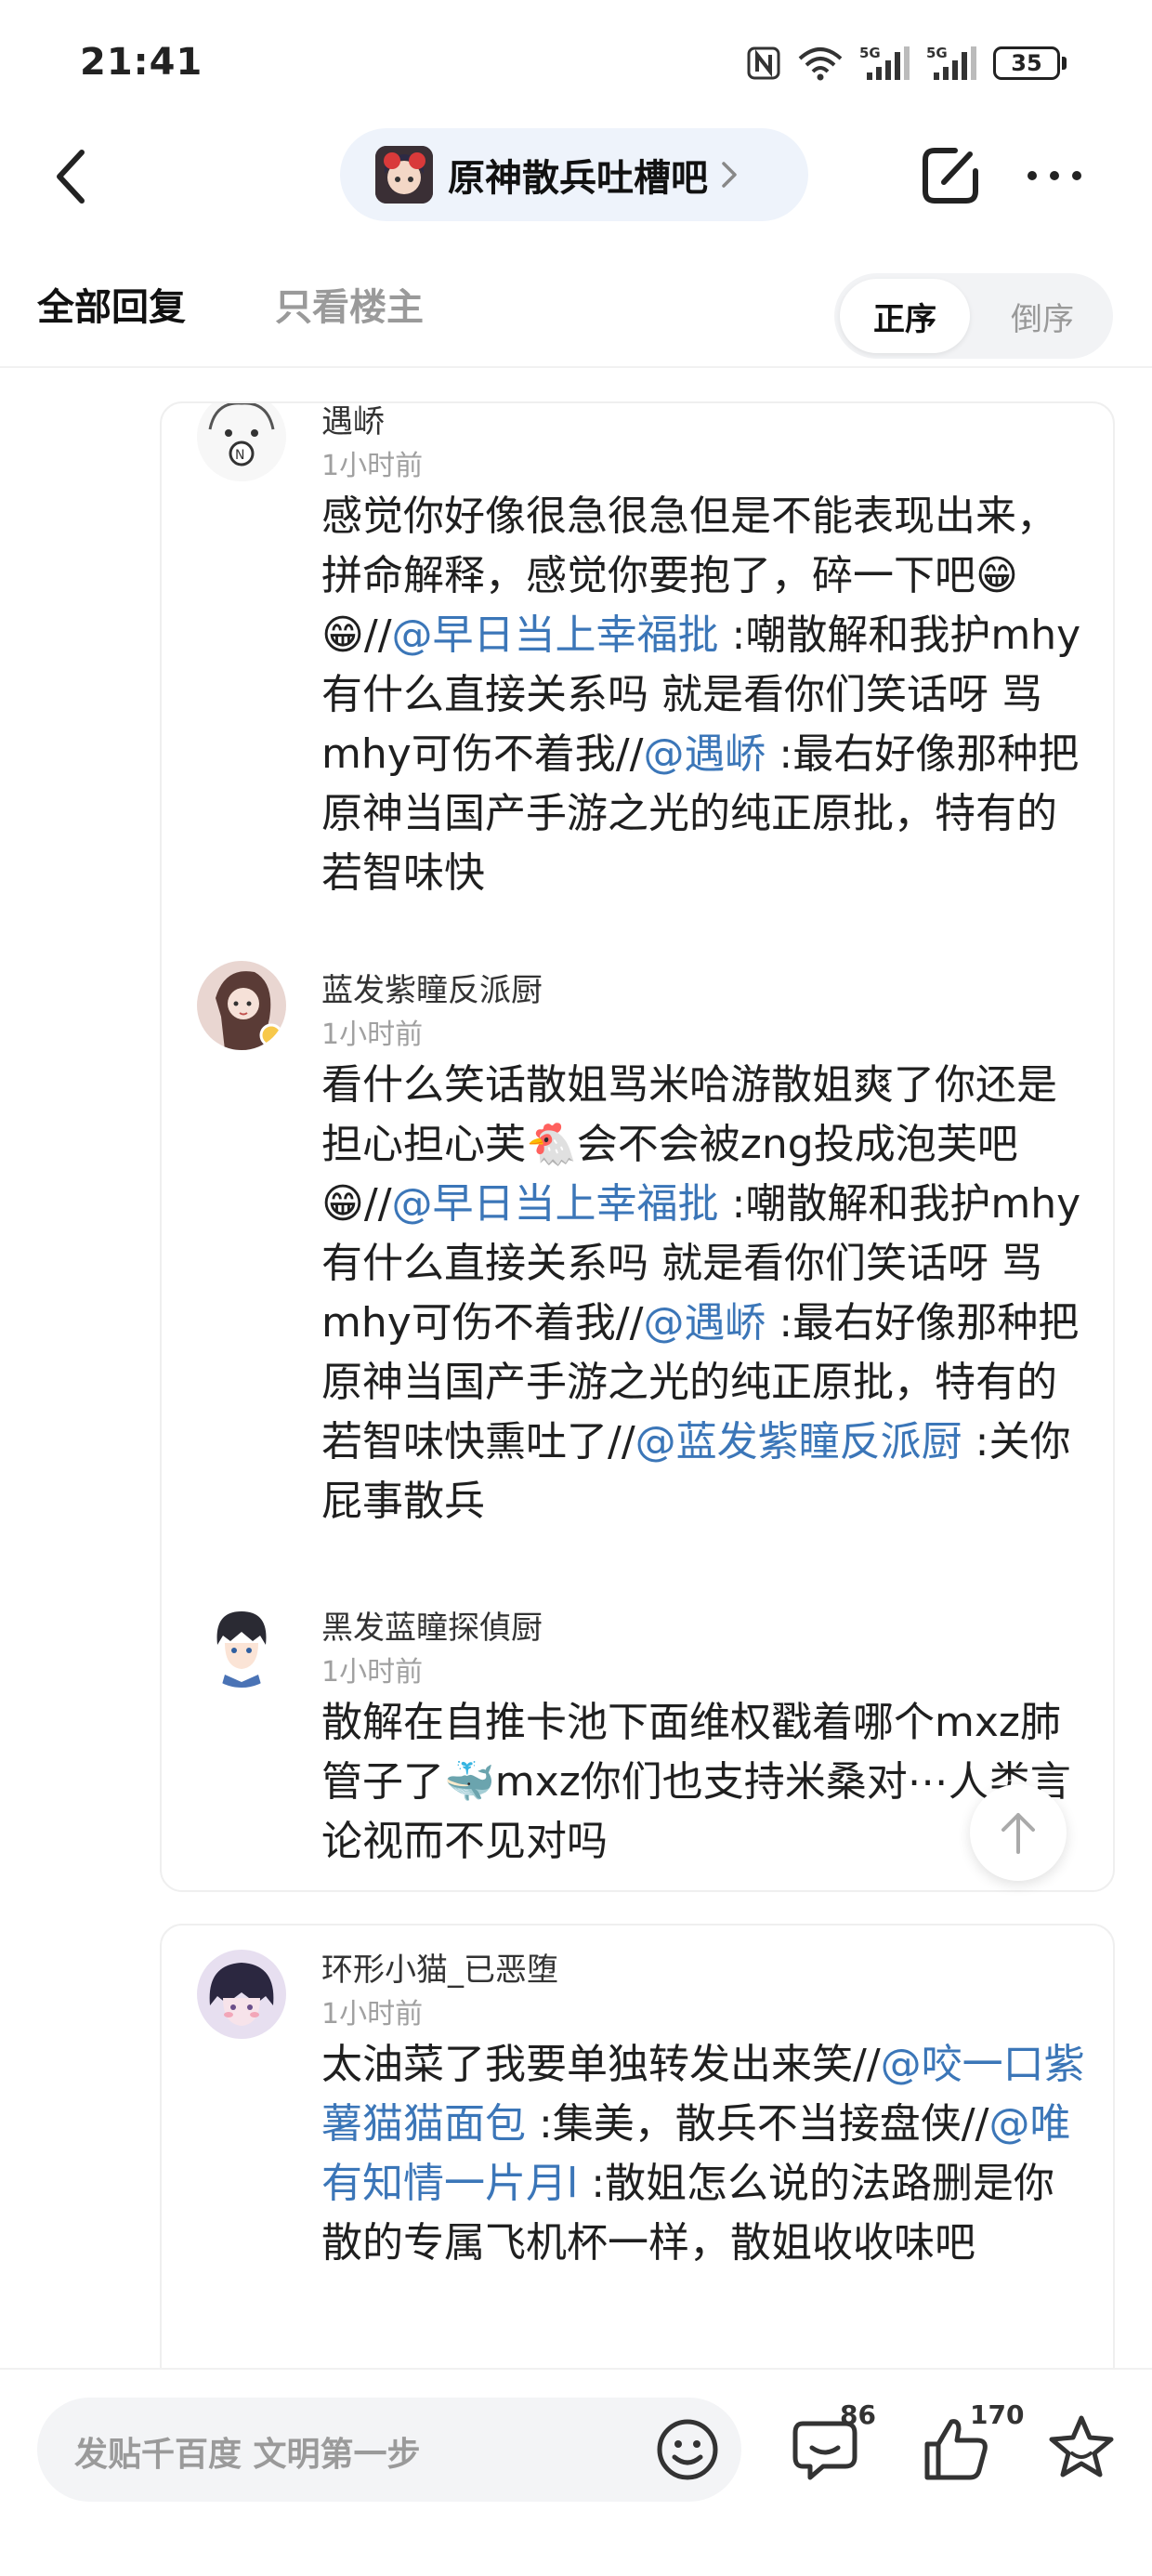 The height and width of the screenshot is (2576, 1152). Describe the element at coordinates (439, 1967) in the screenshot. I see `reply-author: 环形小猫_已恶堕` at that location.